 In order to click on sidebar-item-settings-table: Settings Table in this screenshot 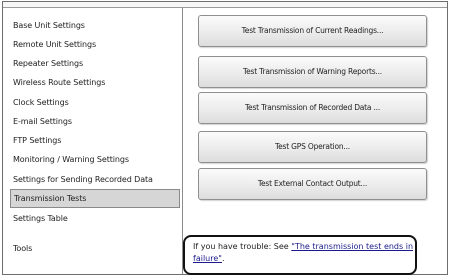, I will do `click(95, 218)`.